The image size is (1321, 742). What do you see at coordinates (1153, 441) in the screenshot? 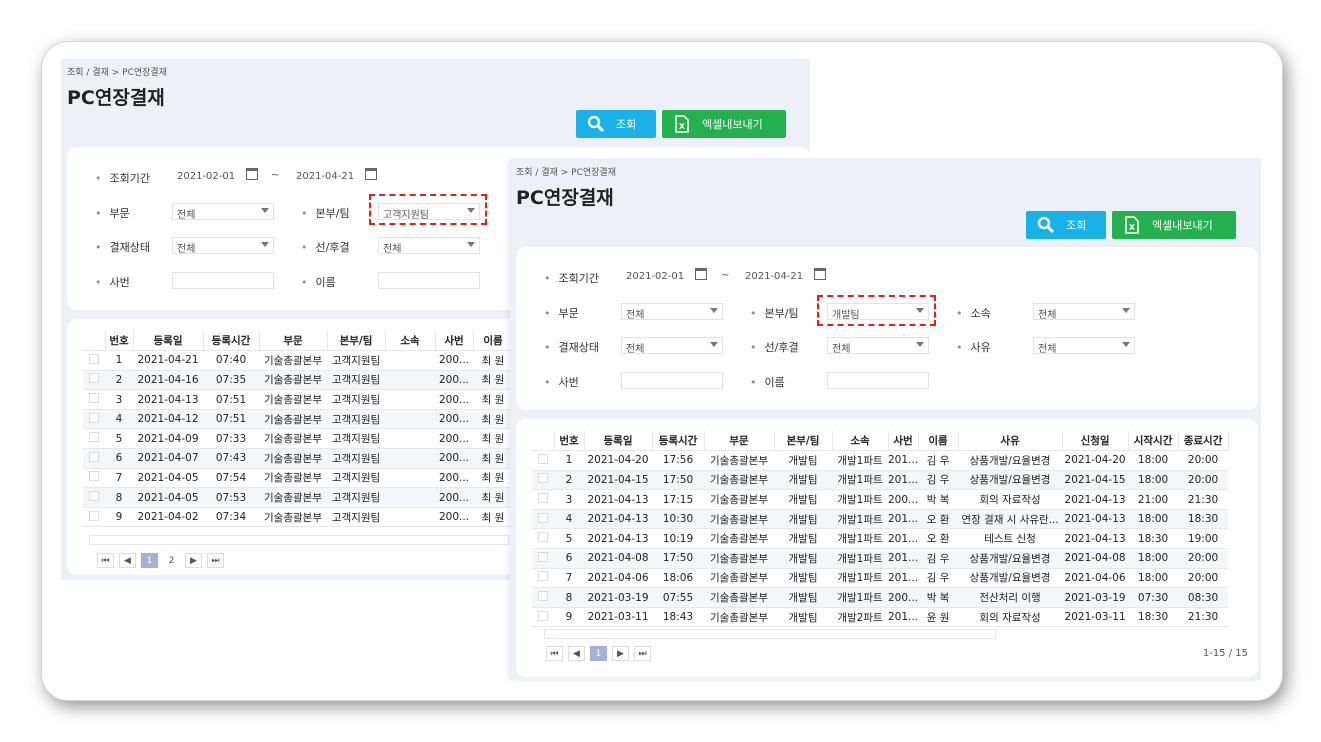
I see `column-header: 시작시간` at bounding box center [1153, 441].